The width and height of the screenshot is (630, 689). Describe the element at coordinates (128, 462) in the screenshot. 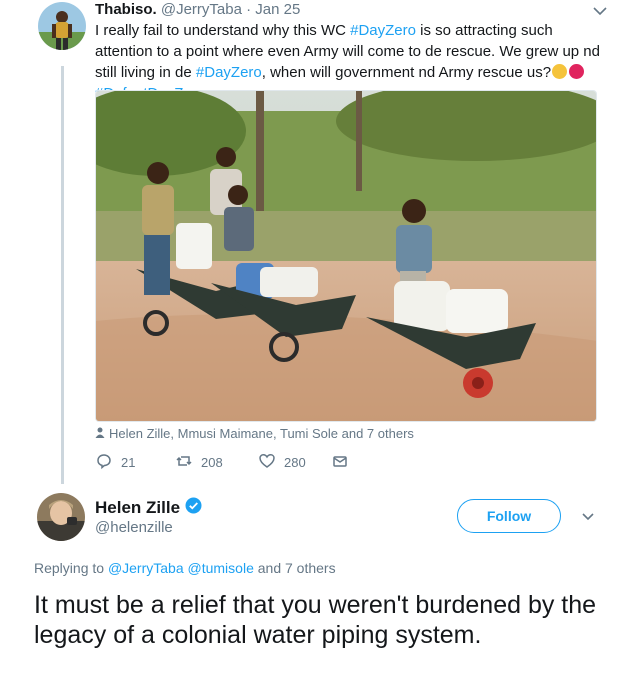

I see `reply-count: 21` at that location.